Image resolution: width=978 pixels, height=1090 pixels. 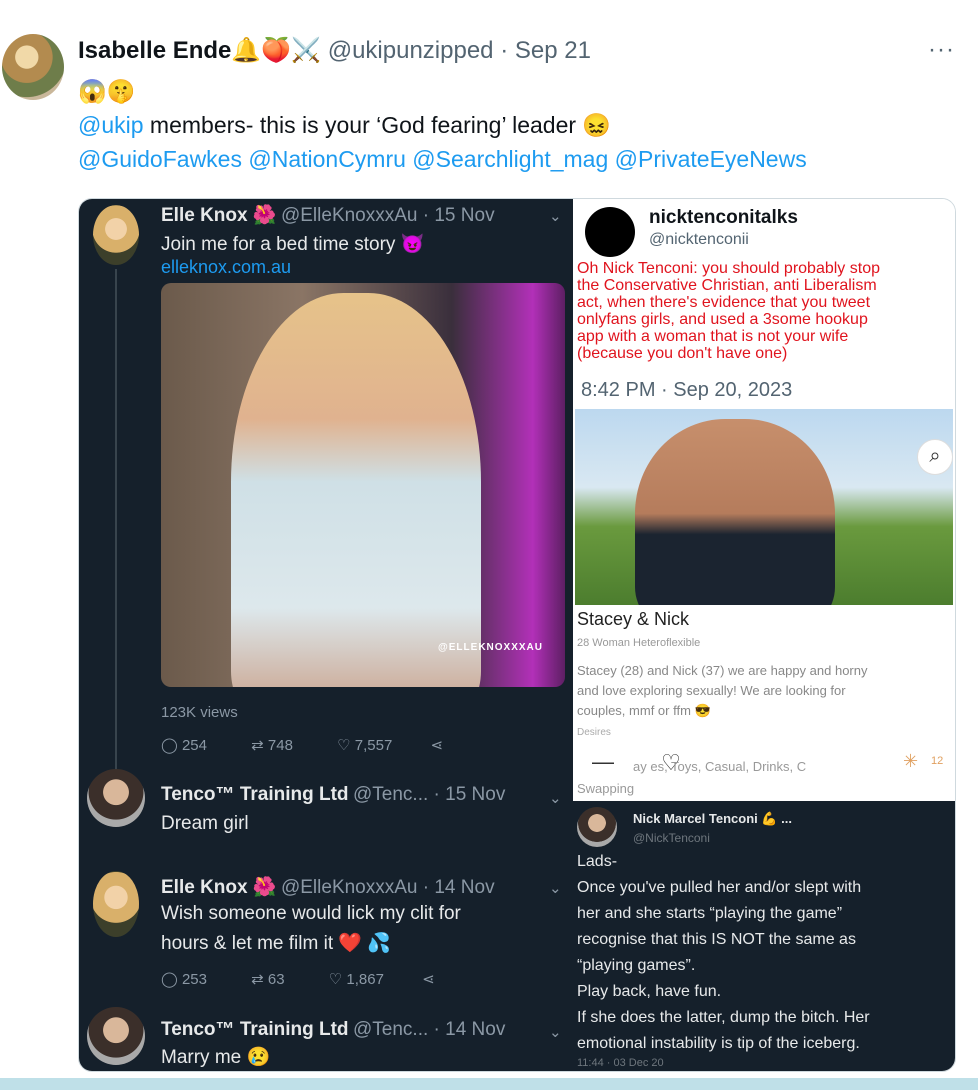 I want to click on t2-header: Tenco™ Training Ltd @Tenc... · 15 Nov, so click(x=333, y=795).